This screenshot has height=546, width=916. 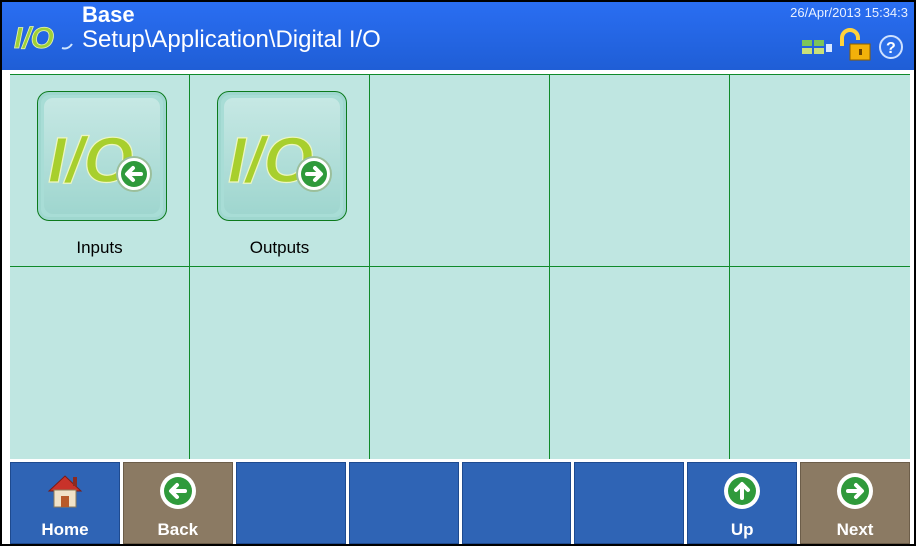 What do you see at coordinates (817, 47) in the screenshot?
I see `network-status-icon` at bounding box center [817, 47].